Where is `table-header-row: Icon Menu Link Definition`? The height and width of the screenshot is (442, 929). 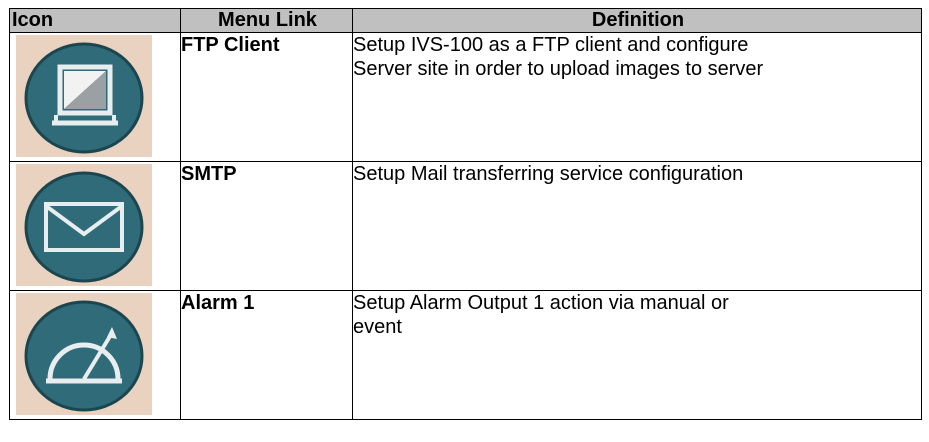 table-header-row: Icon Menu Link Definition is located at coordinates (465, 20).